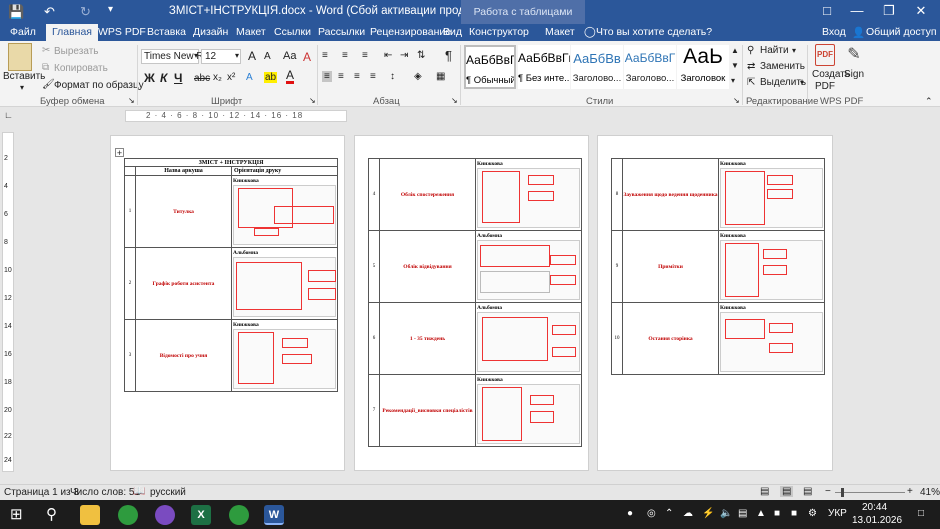  I want to click on tab-selector-icon: ∟, so click(8, 115).